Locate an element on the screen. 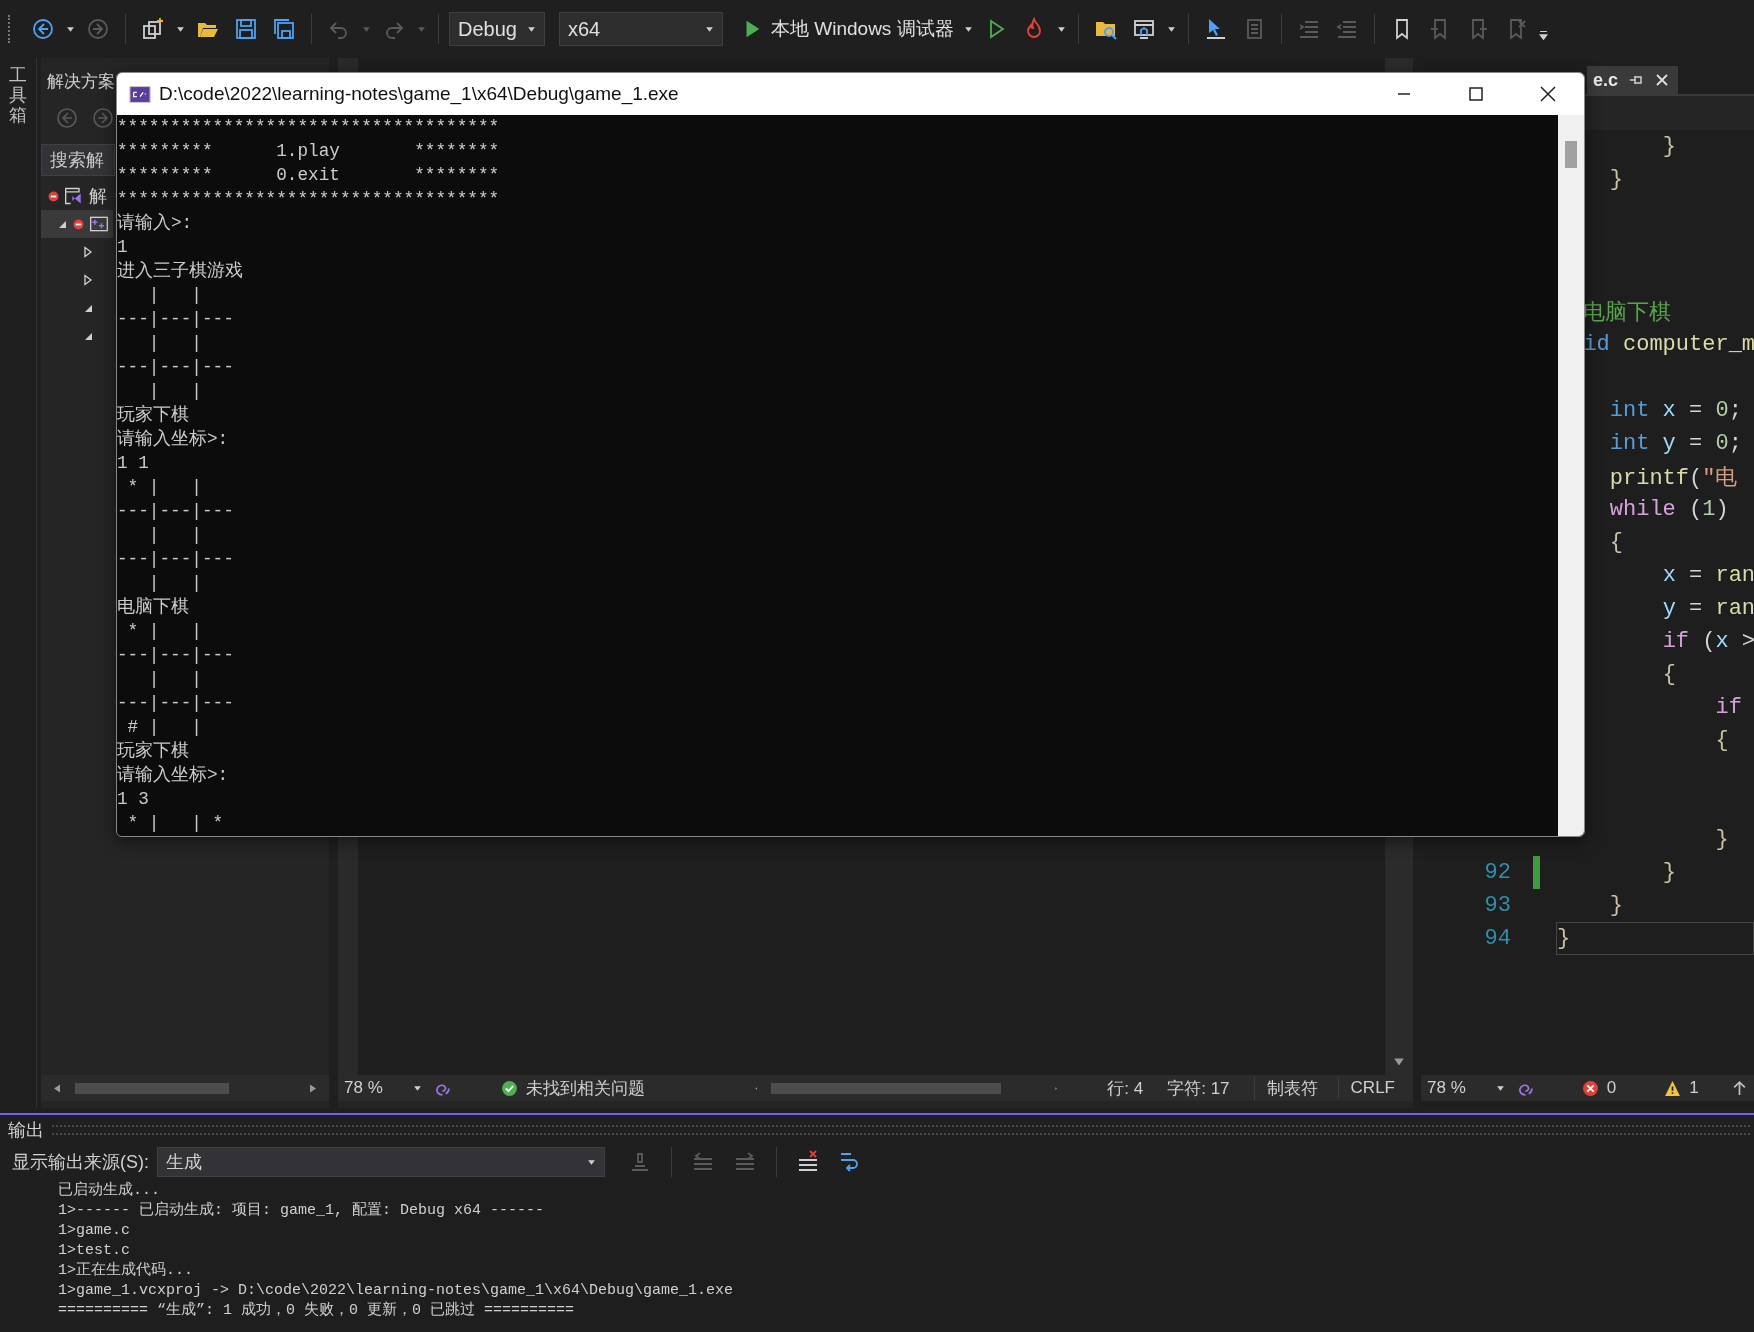 This screenshot has width=1754, height=1332. line-number: 93 is located at coordinates (1497, 905).